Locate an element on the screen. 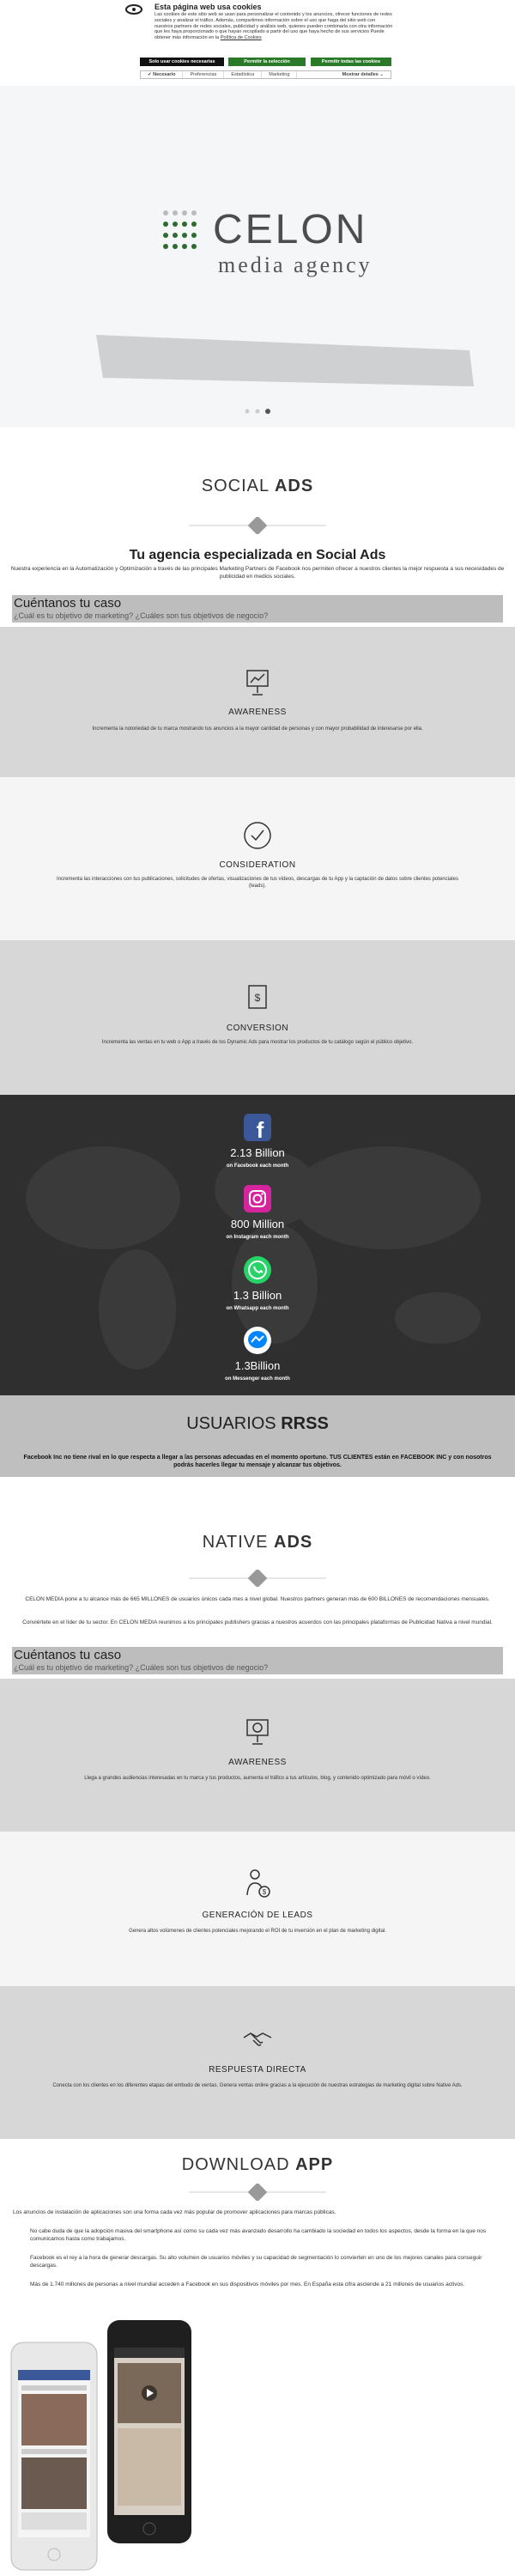  brand-name: CELON is located at coordinates (290, 229).